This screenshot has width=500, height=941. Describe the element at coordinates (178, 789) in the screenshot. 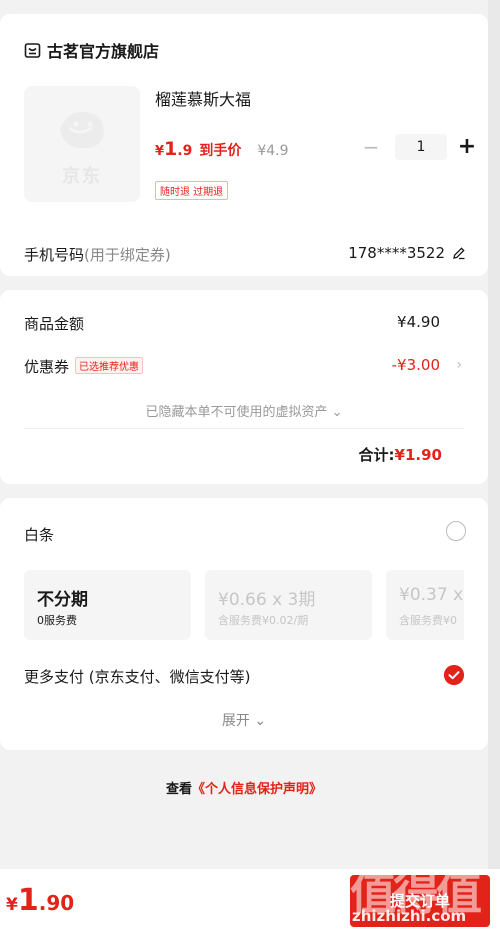

I see `privacy-prefix: 查看` at that location.